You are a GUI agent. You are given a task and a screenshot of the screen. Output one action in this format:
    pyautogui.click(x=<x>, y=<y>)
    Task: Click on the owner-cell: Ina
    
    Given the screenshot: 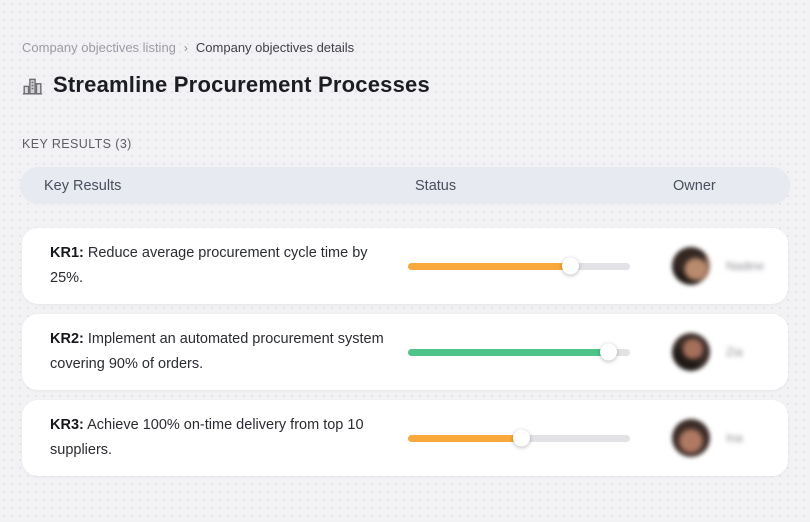 What is the action you would take?
    pyautogui.click(x=730, y=438)
    